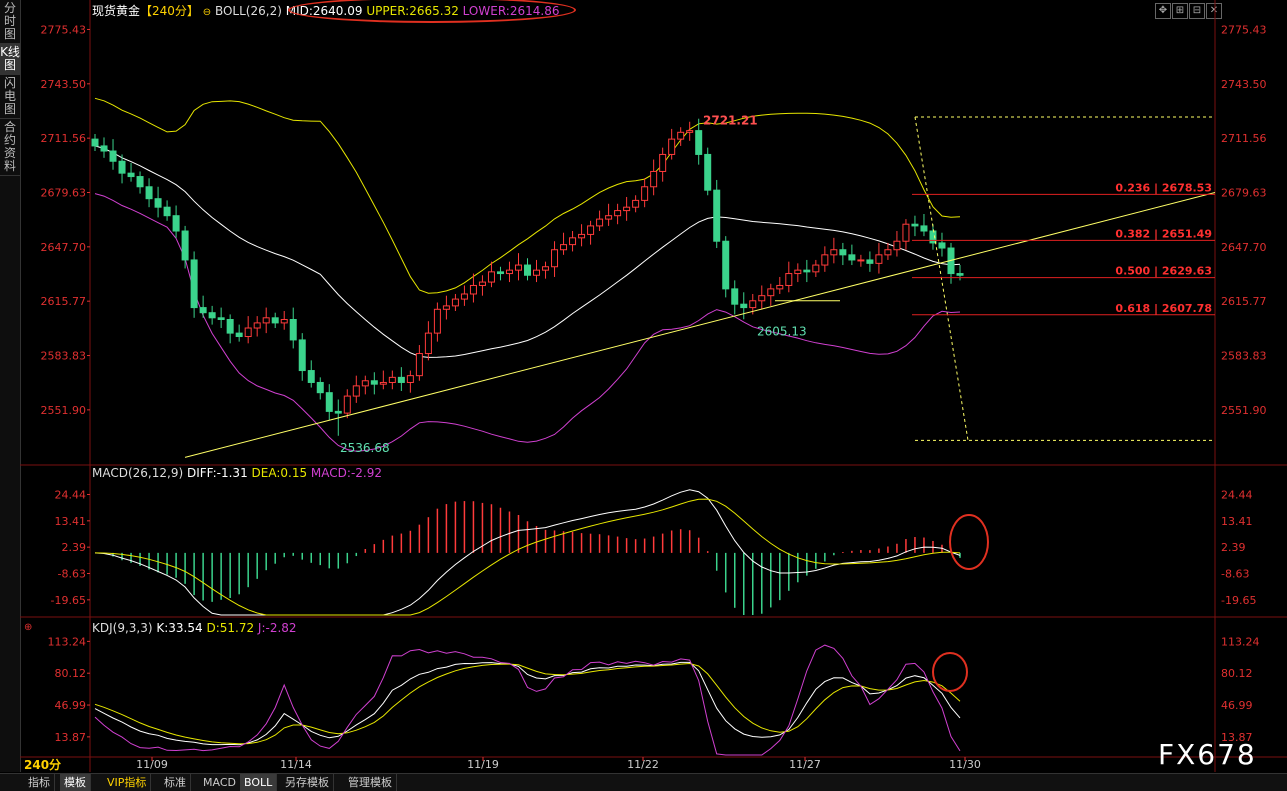  What do you see at coordinates (275, 628) in the screenshot?
I see `kdj-legend-item: J:-2.82` at bounding box center [275, 628].